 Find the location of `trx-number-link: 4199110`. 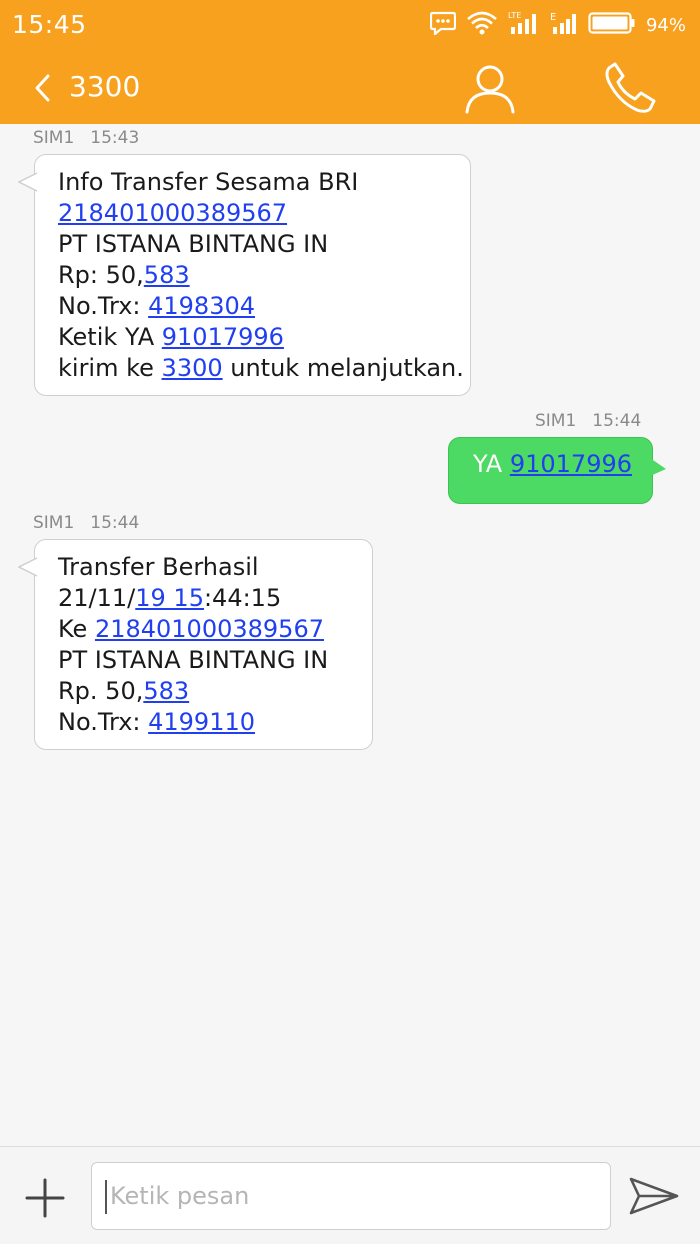

trx-number-link: 4199110 is located at coordinates (201, 722).